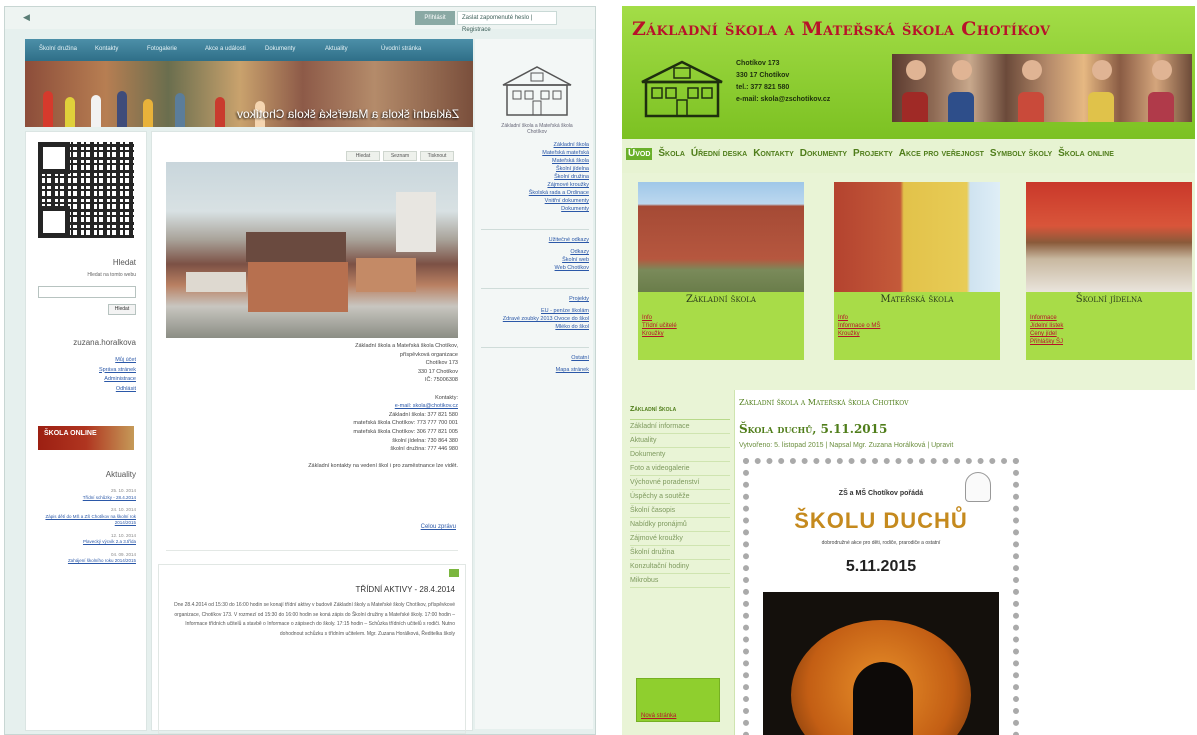 The height and width of the screenshot is (735, 1197). Describe the element at coordinates (117, 390) in the screenshot. I see `user-link: Odhlásit` at that location.